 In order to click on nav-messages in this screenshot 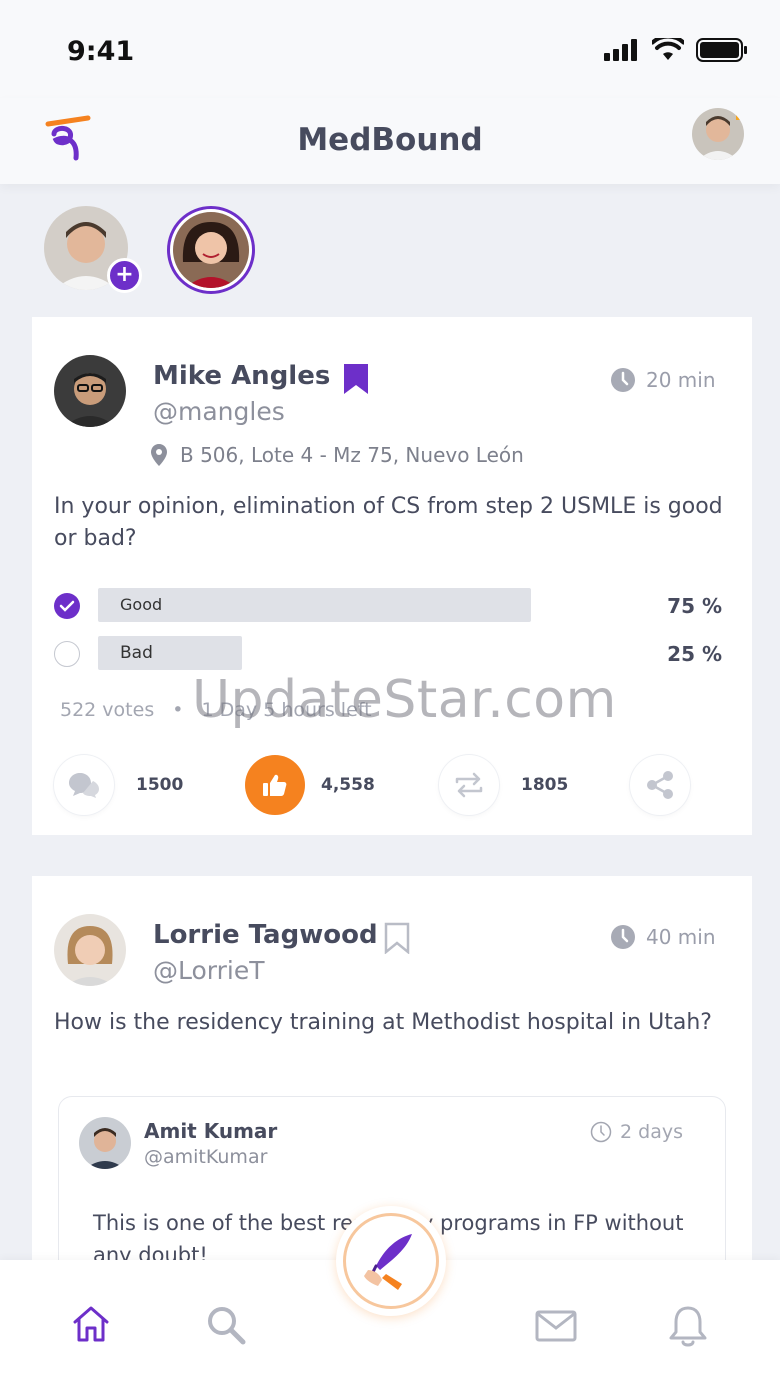, I will do `click(556, 1328)`.